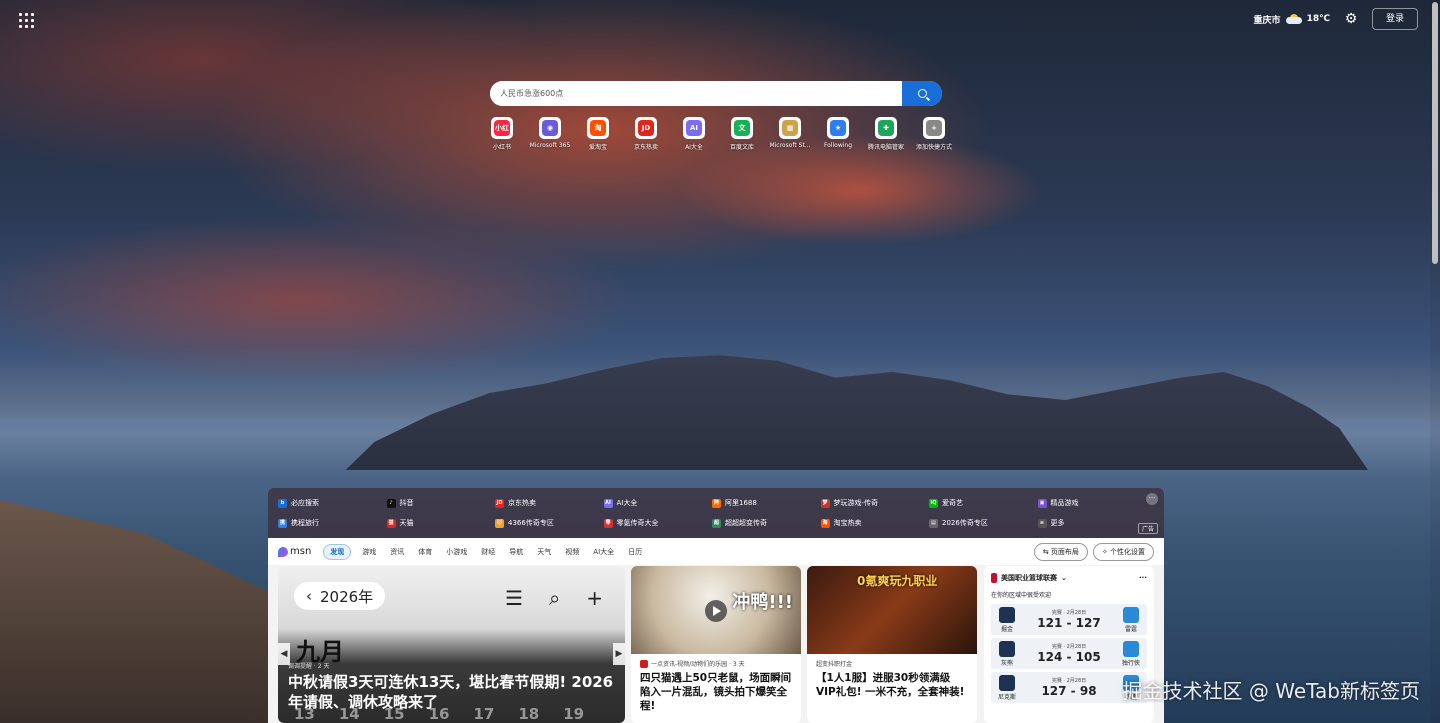 The image size is (1440, 723). I want to click on calendar-search-icon: ⌕, so click(554, 598).